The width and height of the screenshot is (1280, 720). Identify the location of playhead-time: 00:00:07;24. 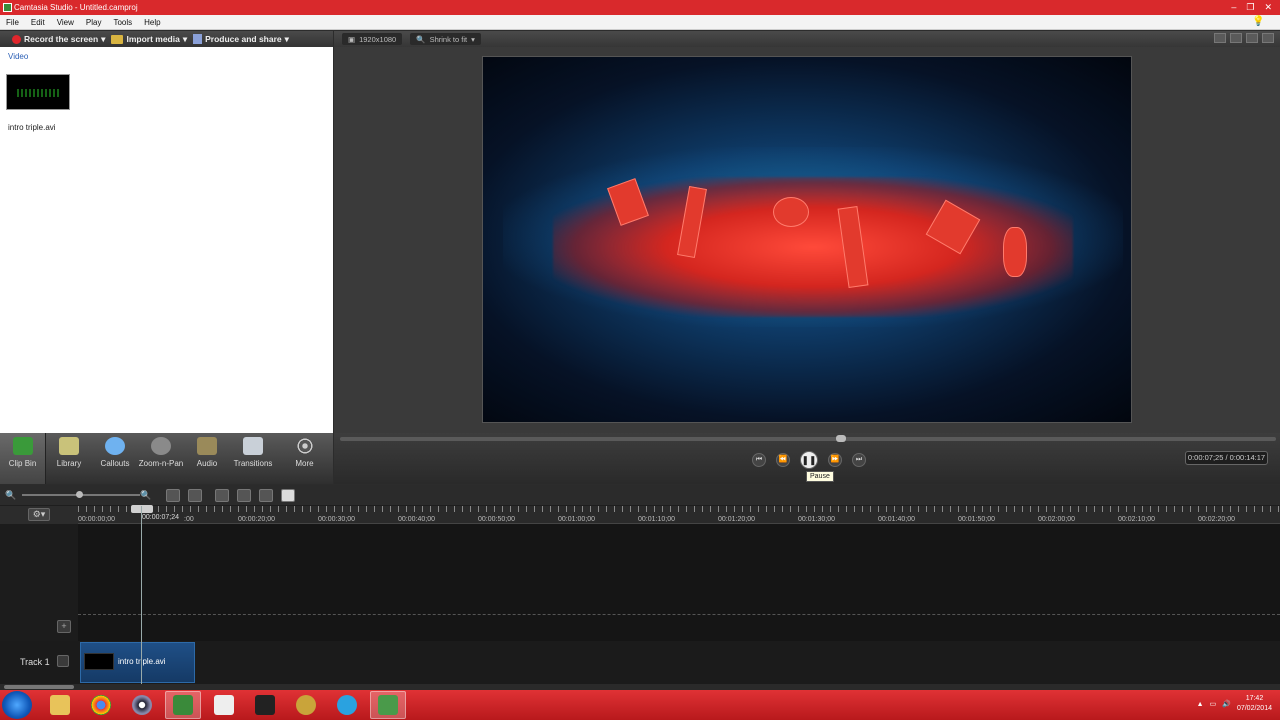
(160, 517).